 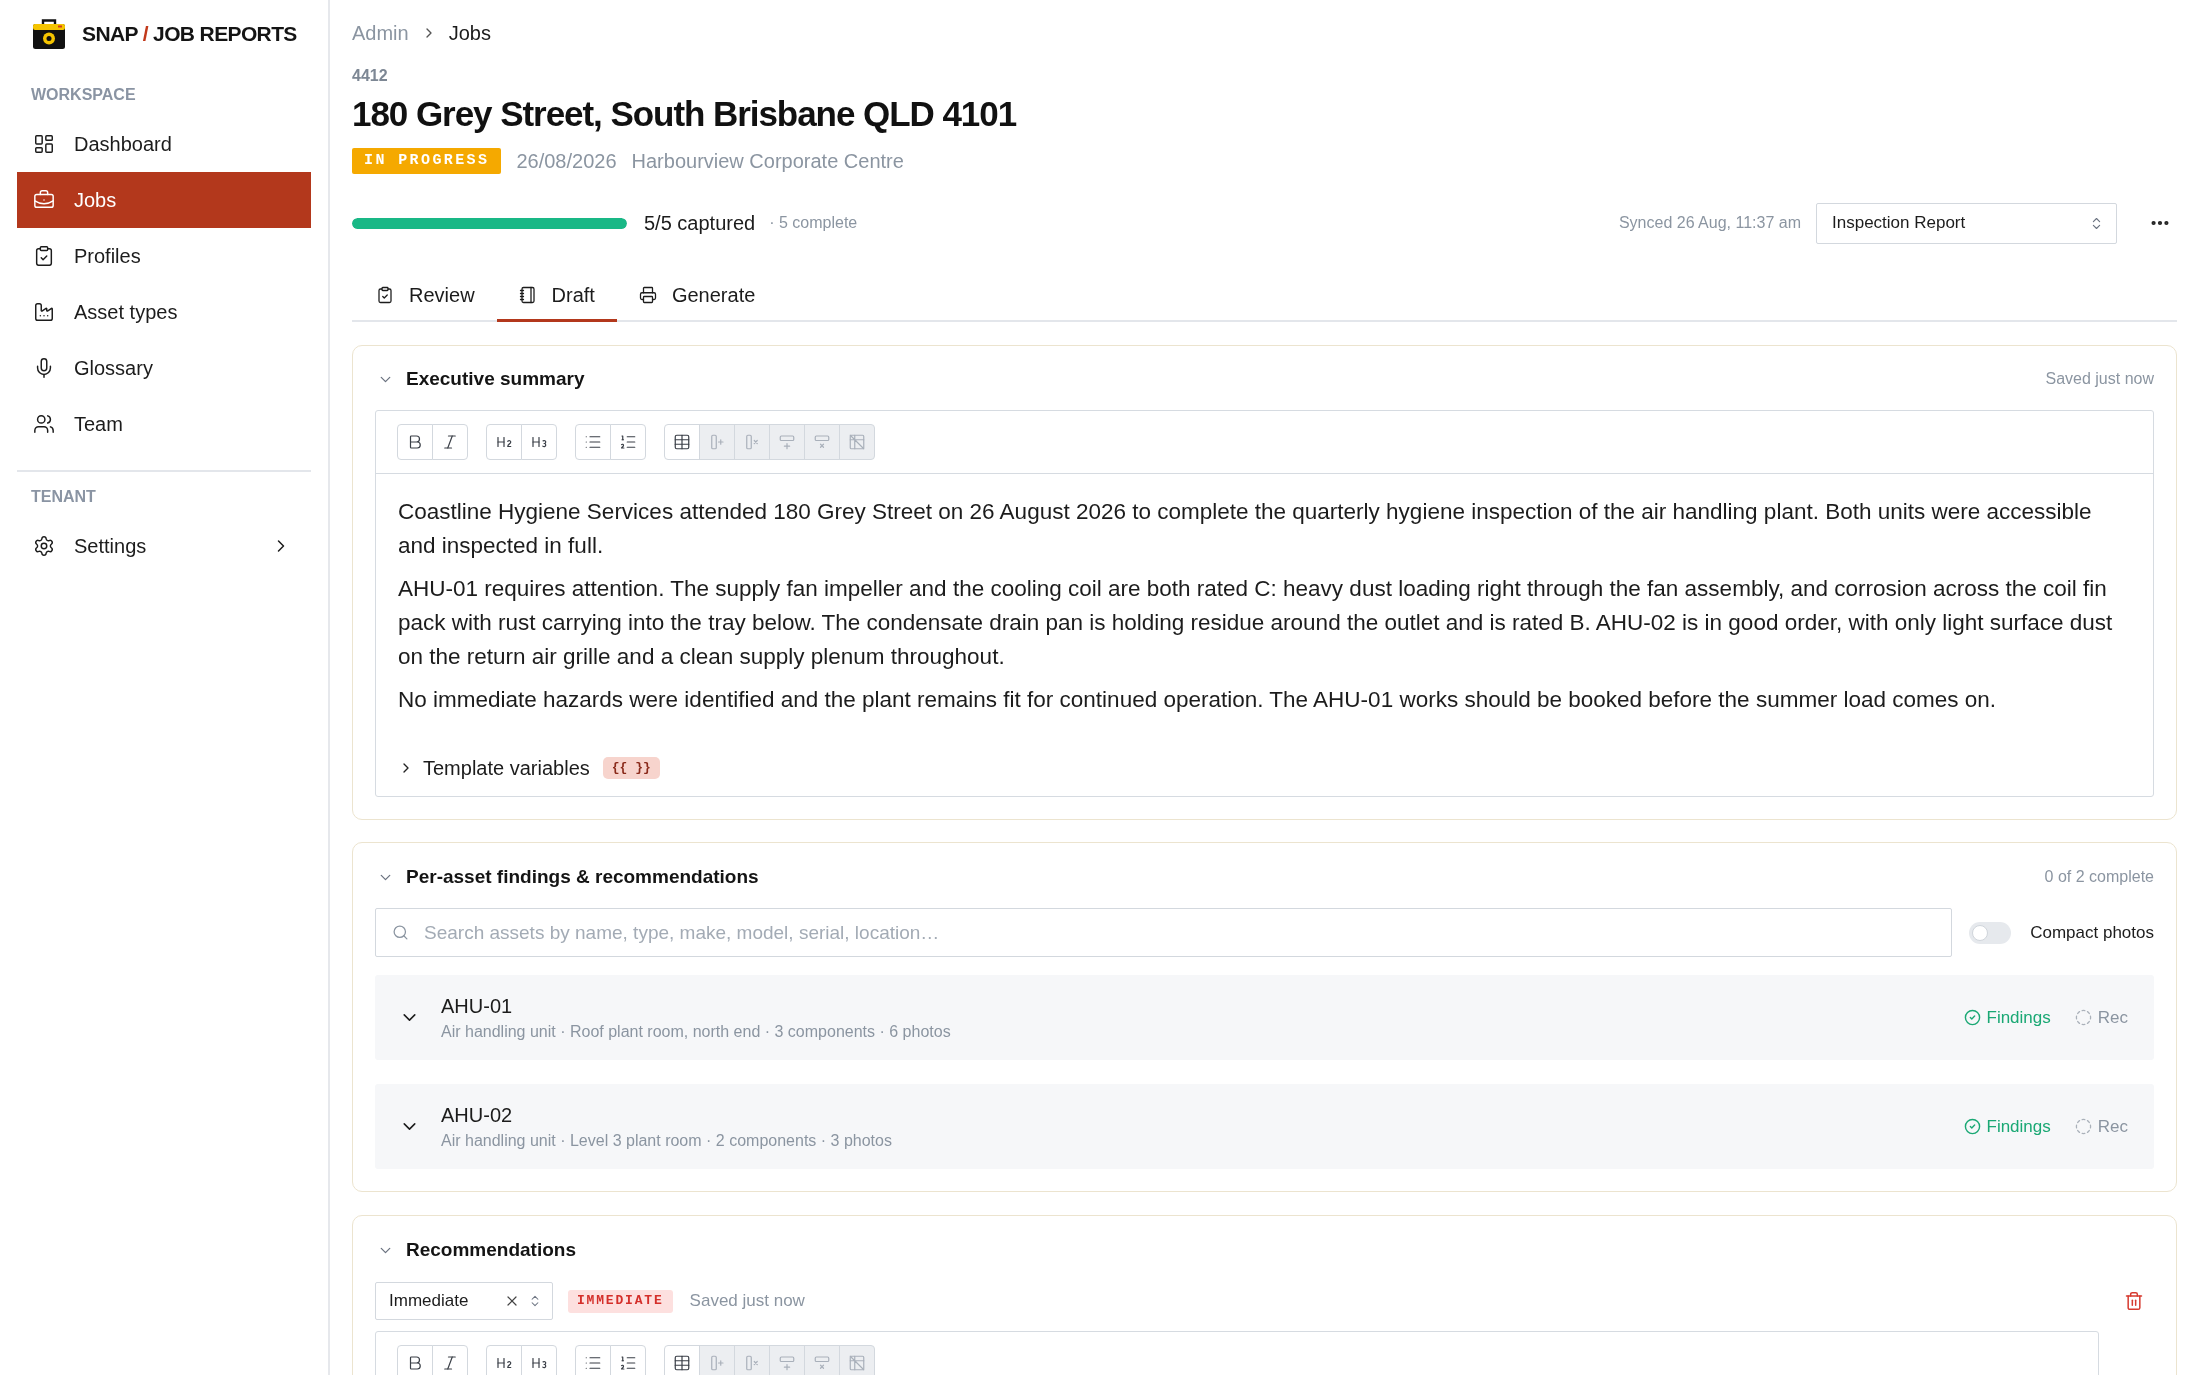 I want to click on template-variables-badge: {{ }}, so click(x=631, y=768).